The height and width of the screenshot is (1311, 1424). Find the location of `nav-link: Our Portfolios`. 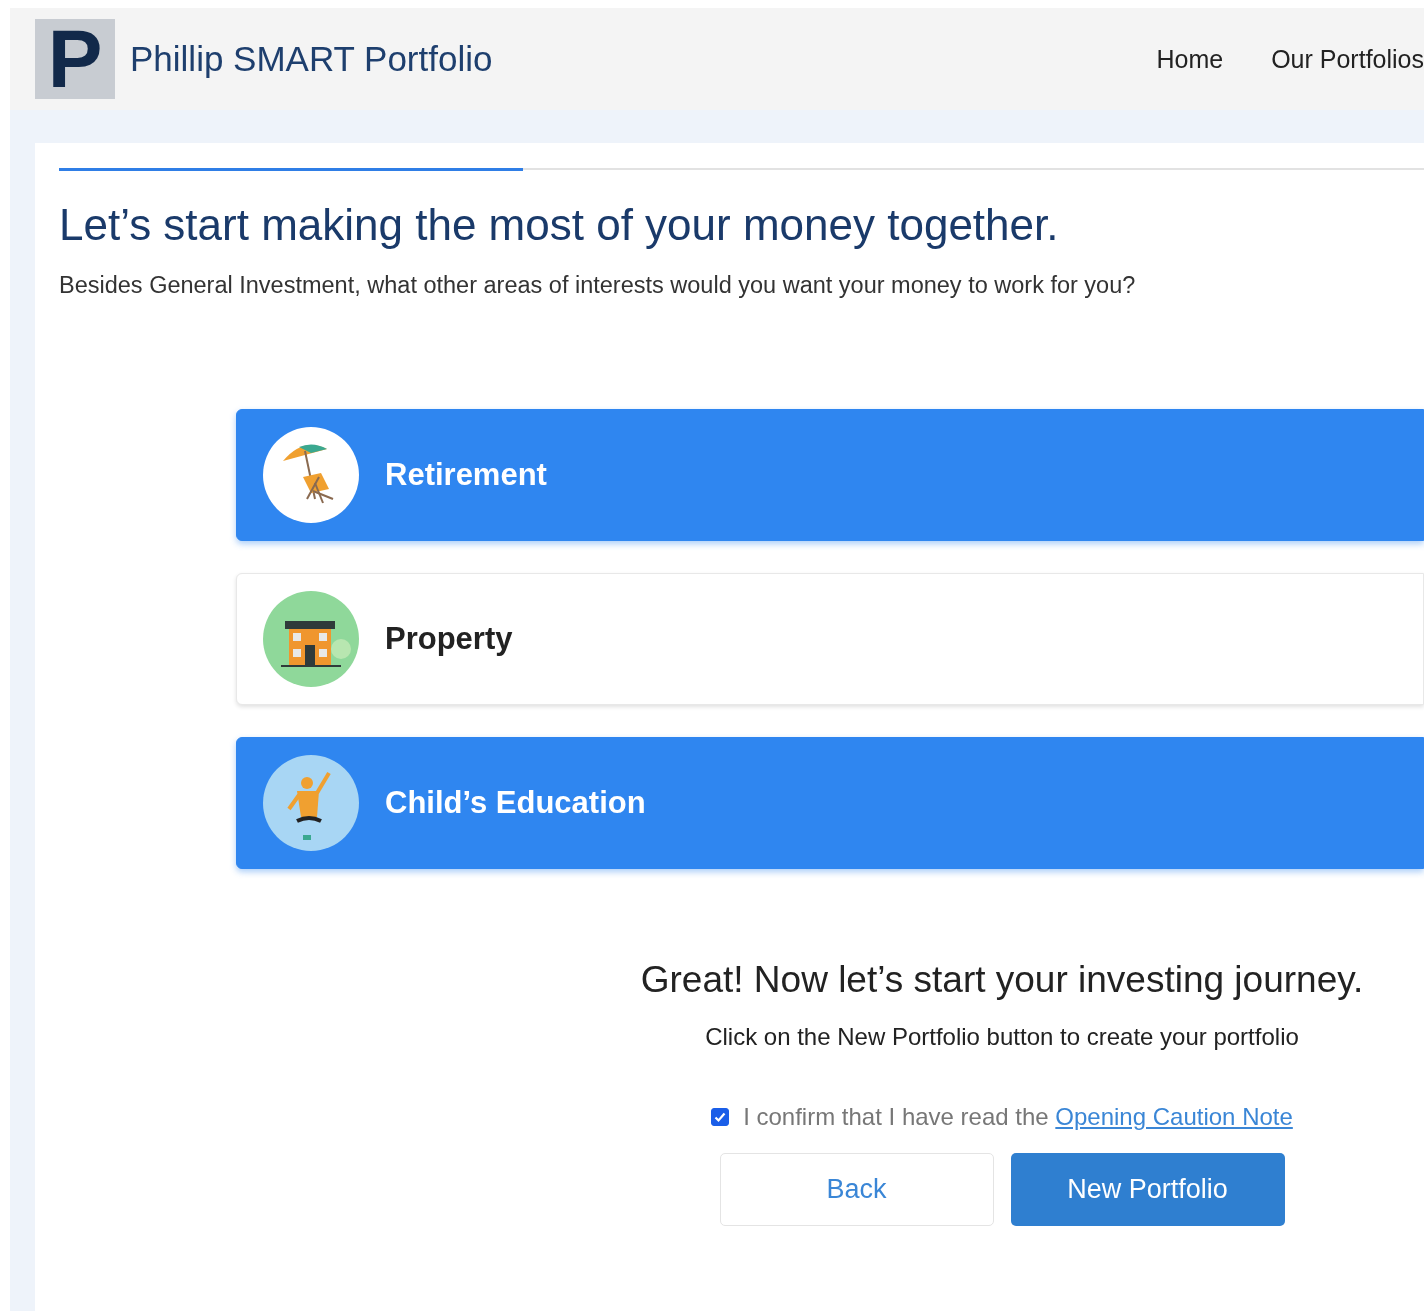

nav-link: Our Portfolios is located at coordinates (1347, 59).